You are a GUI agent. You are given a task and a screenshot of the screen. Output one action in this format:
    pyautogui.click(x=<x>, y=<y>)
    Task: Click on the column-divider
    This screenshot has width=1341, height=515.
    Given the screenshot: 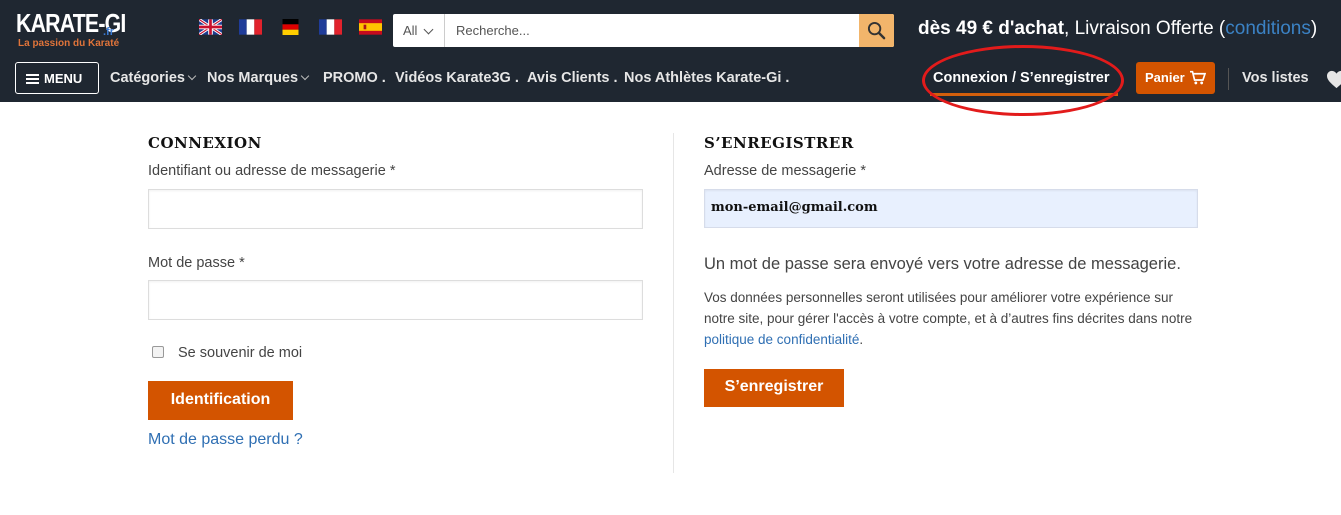 What is the action you would take?
    pyautogui.click(x=673, y=303)
    